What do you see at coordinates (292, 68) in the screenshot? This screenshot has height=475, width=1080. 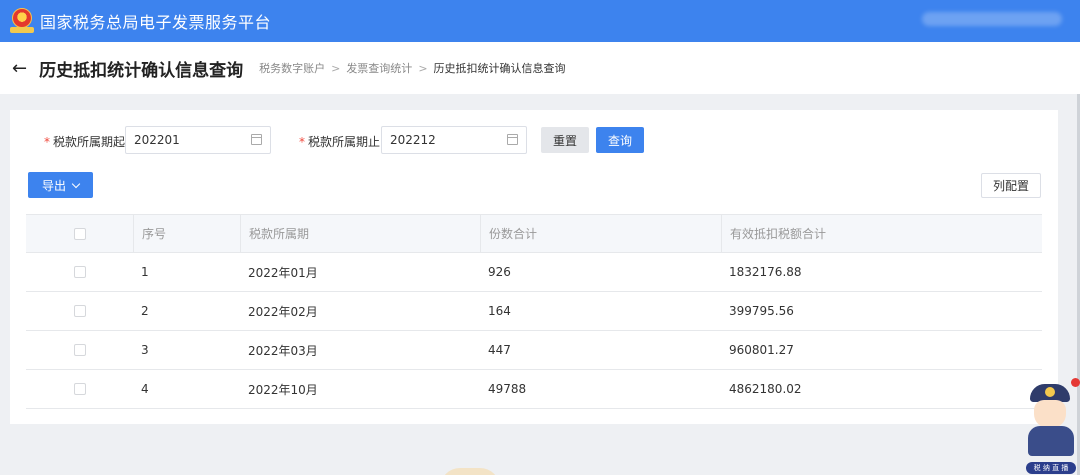 I see `breadcrumb-item-account: 税务数字账户` at bounding box center [292, 68].